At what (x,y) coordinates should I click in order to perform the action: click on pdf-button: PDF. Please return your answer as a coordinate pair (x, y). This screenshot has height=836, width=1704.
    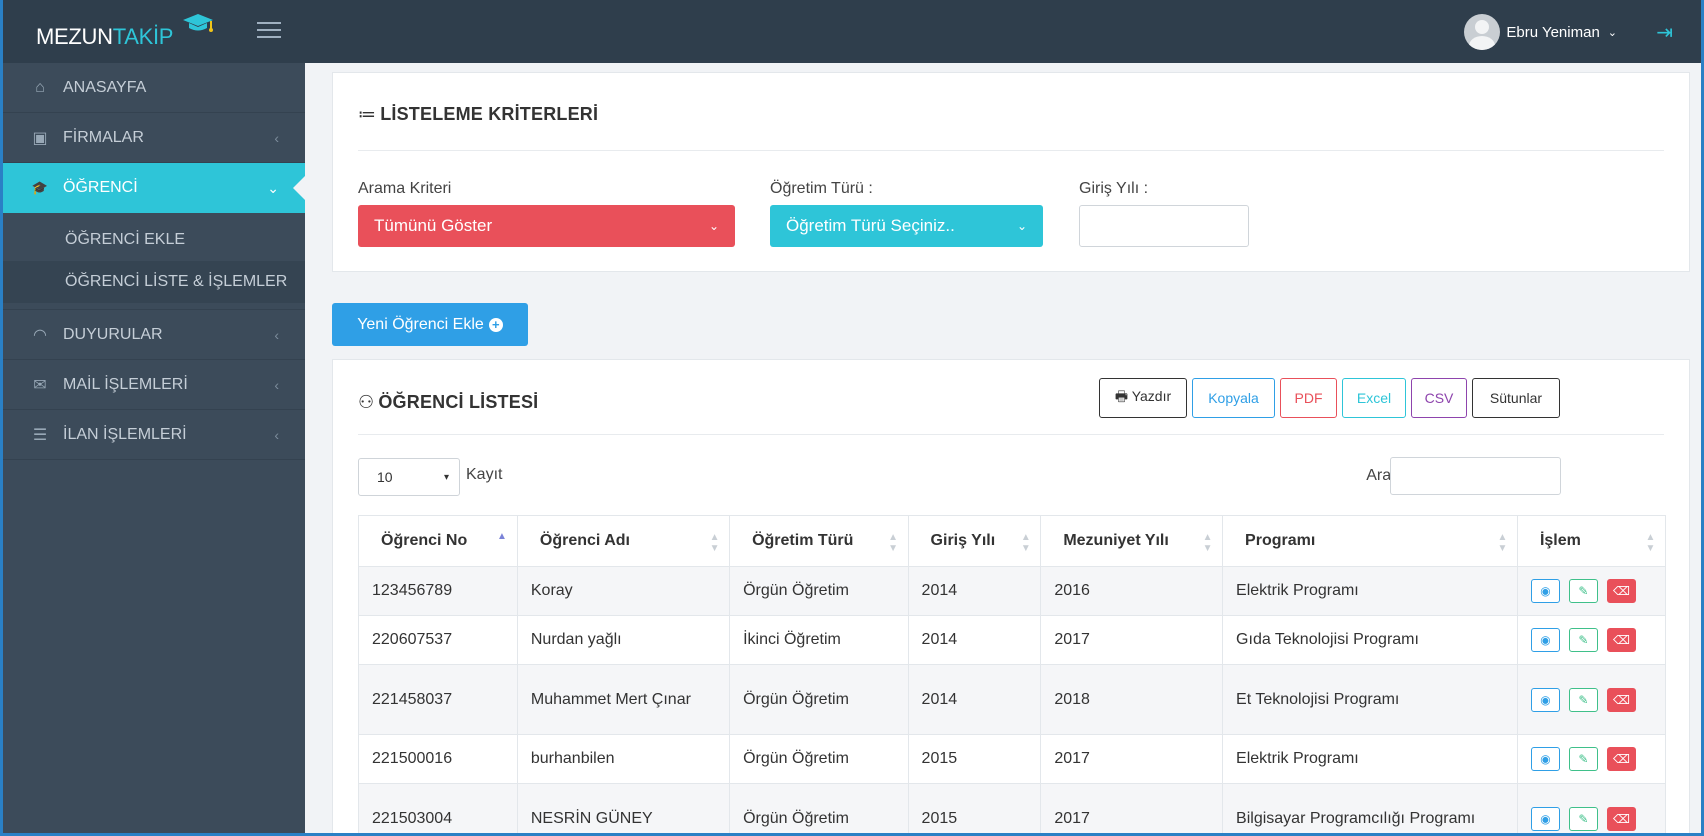
    Looking at the image, I should click on (1308, 398).